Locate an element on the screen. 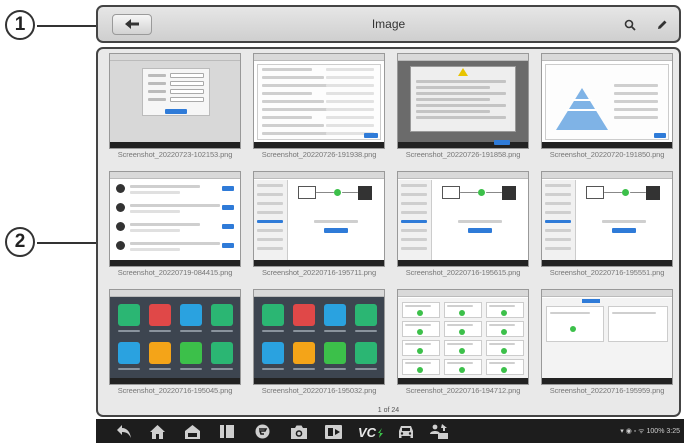  thumbnail-item: Screenshot_20220716-195615.png is located at coordinates (463, 224).